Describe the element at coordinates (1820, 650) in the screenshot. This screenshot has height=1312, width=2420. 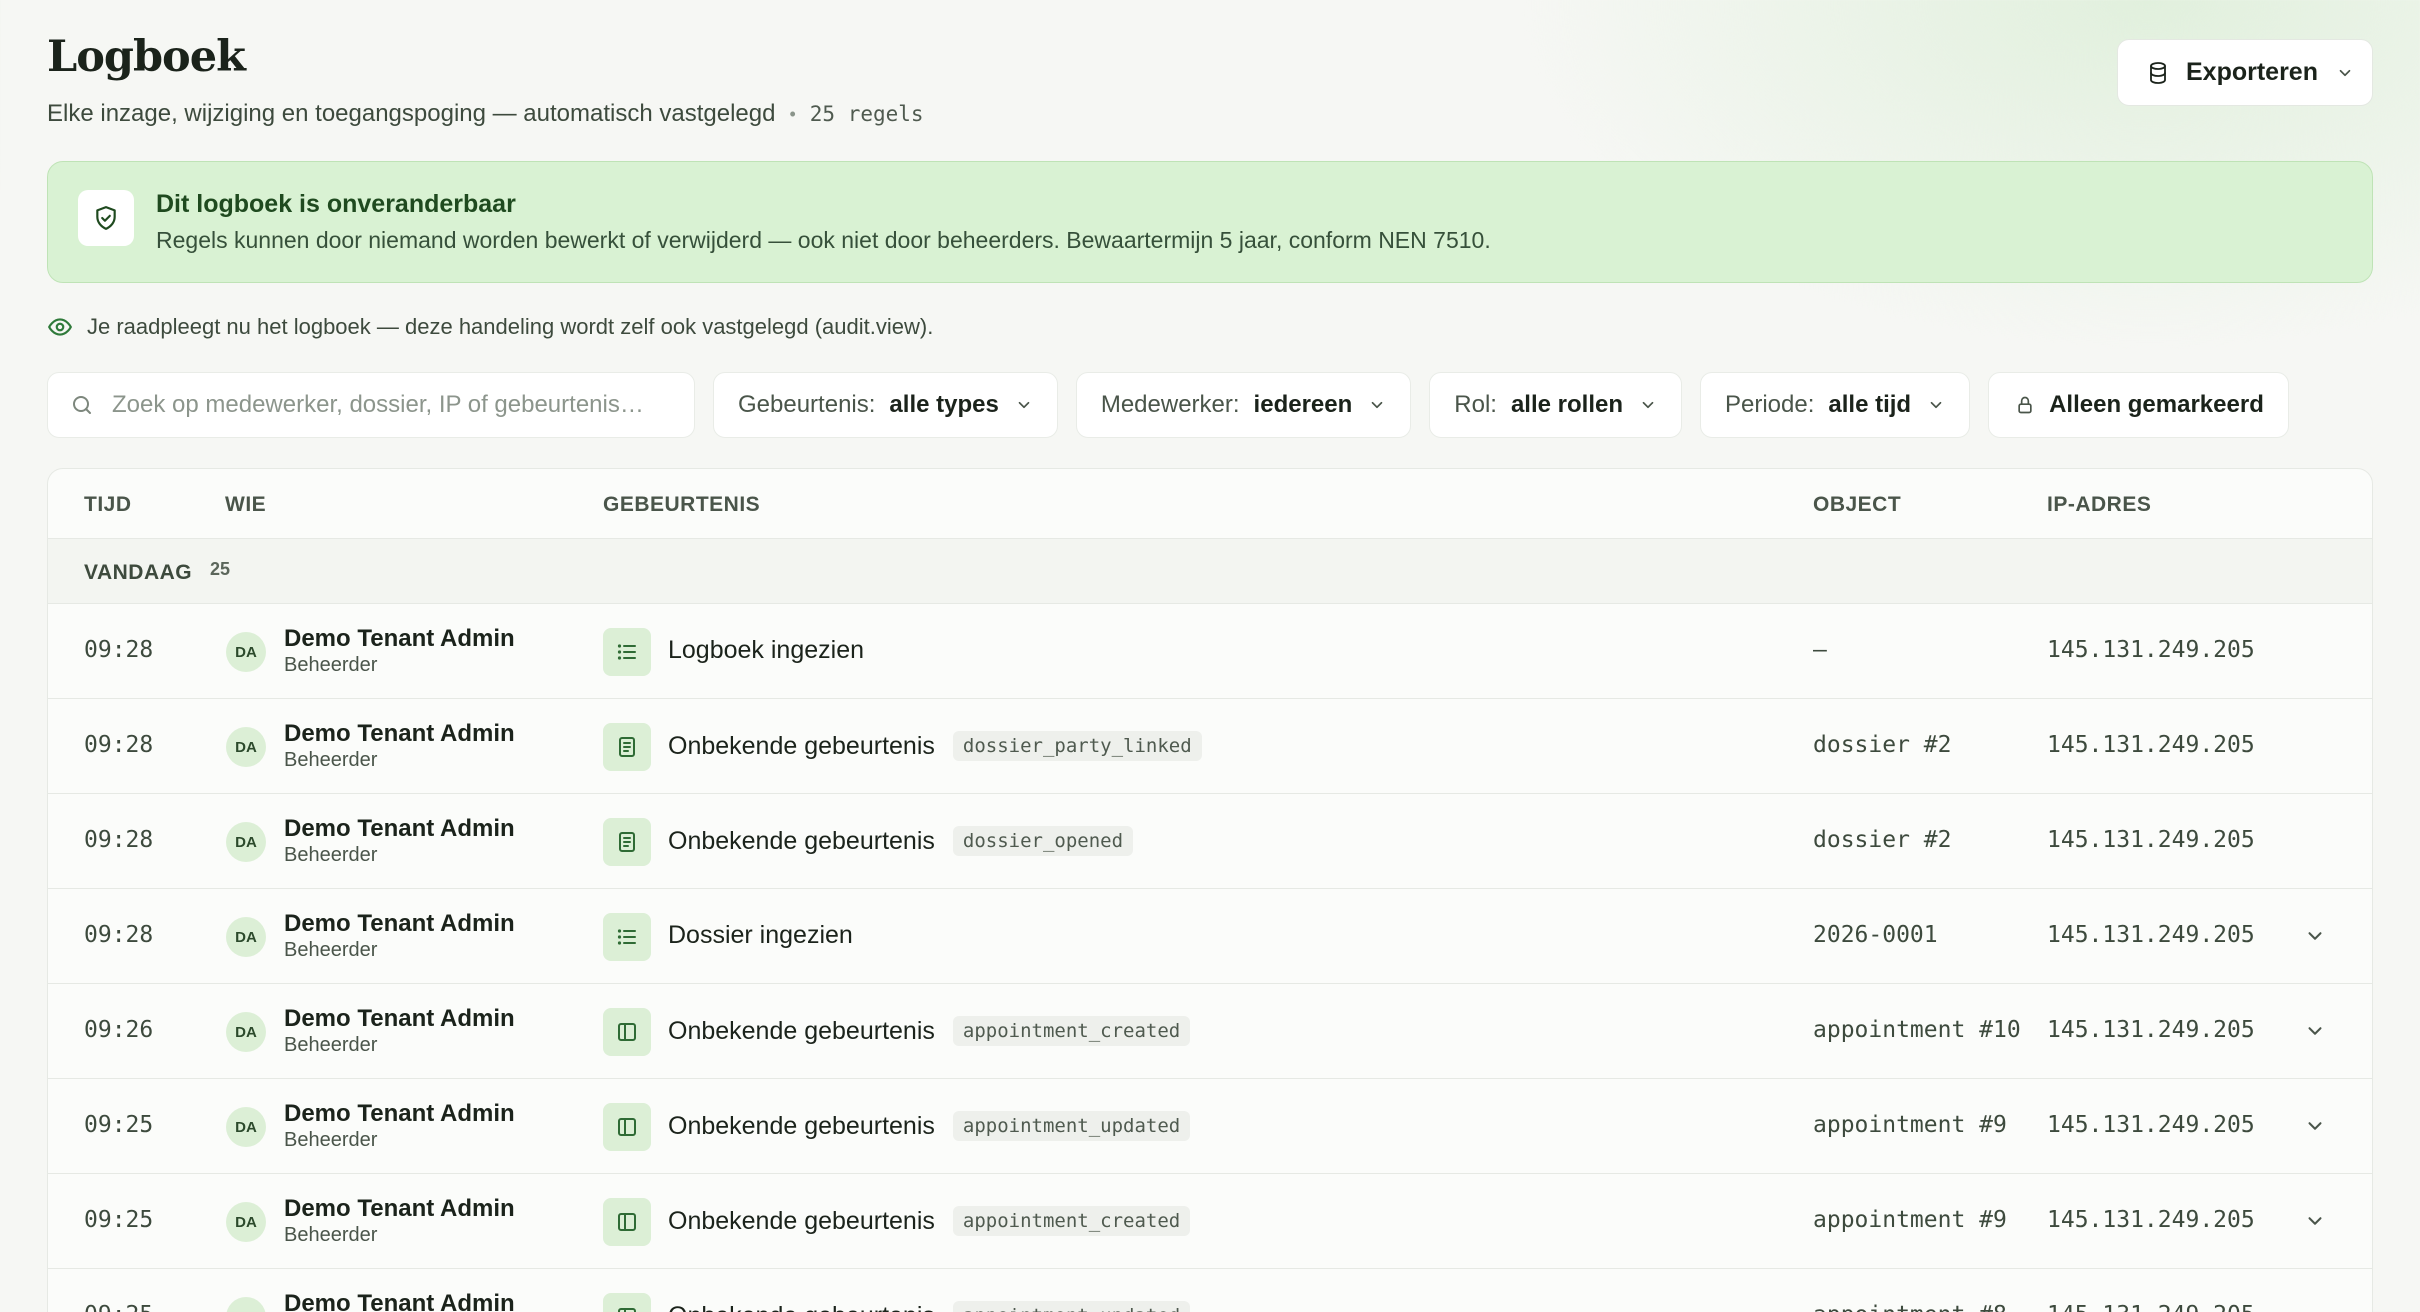
I see `row-object: —` at that location.